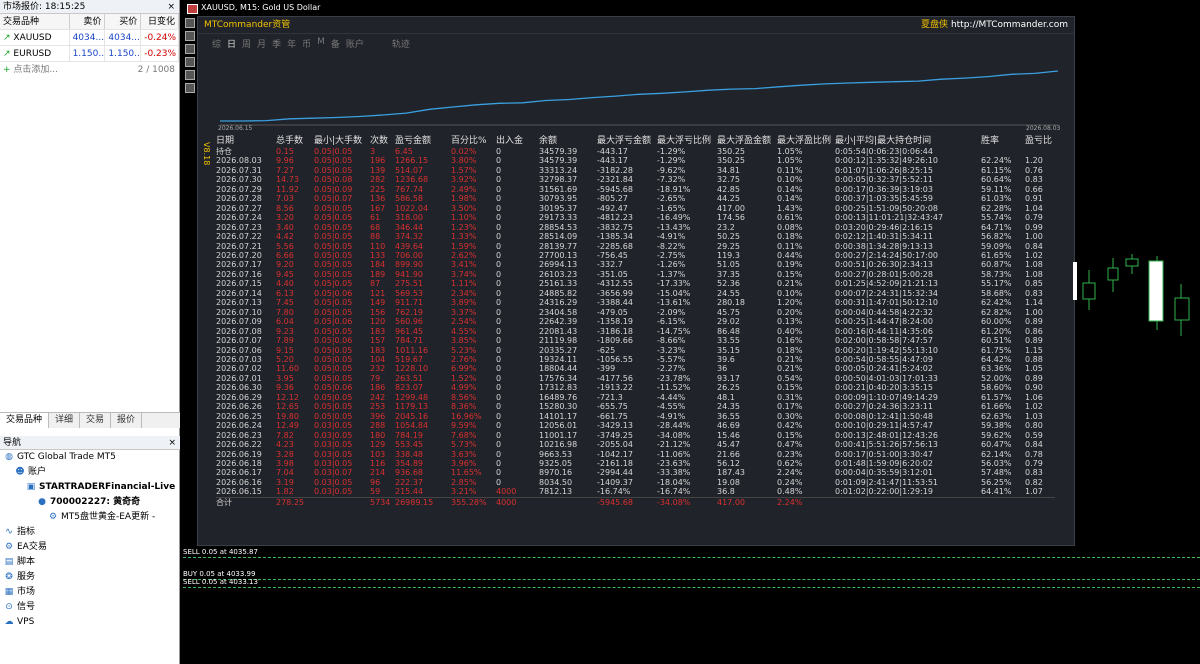 Image resolution: width=1200 pixels, height=664 pixels. What do you see at coordinates (333, 284) in the screenshot?
I see `table-cell: 0.05|0.05` at bounding box center [333, 284].